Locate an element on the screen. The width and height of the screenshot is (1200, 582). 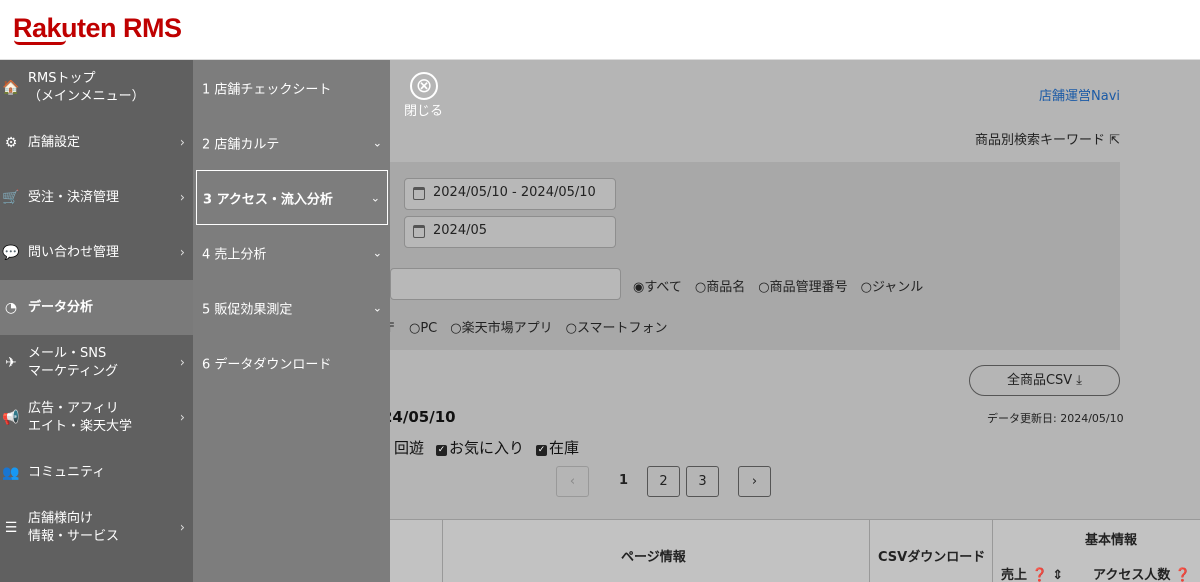
checkbox-favorite: ✓ is located at coordinates (442, 450).